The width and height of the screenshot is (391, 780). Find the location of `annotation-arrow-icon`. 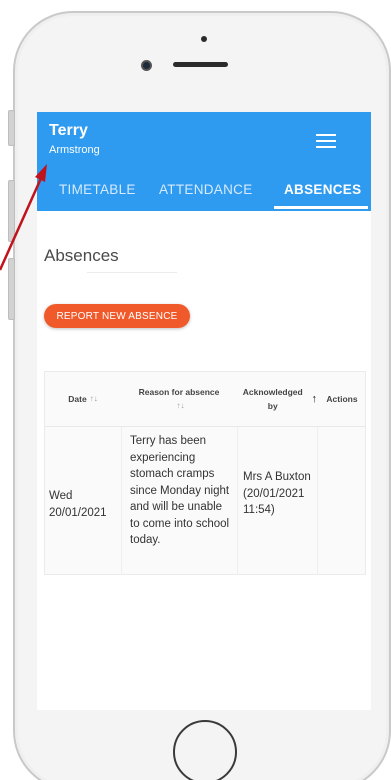

annotation-arrow-icon is located at coordinates (23, 217).